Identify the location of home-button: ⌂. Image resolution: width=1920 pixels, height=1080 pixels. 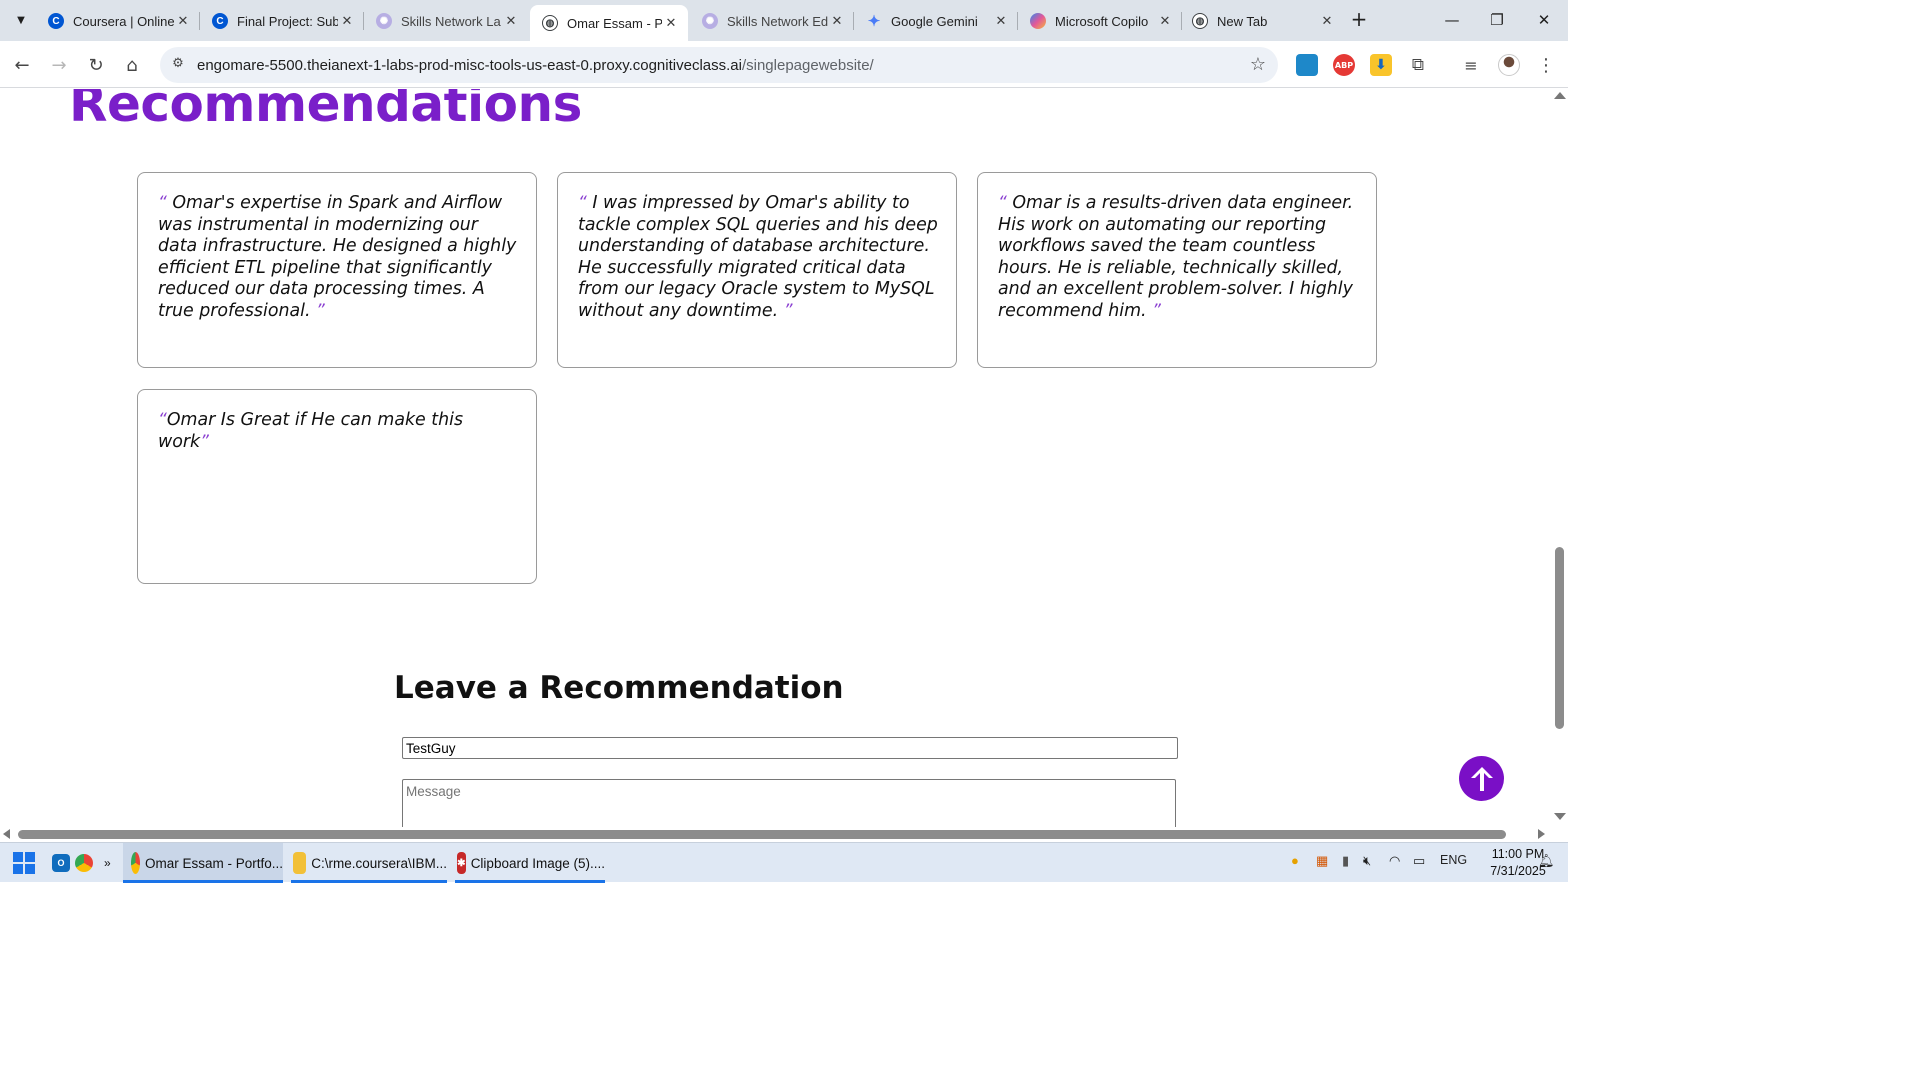
(132, 65).